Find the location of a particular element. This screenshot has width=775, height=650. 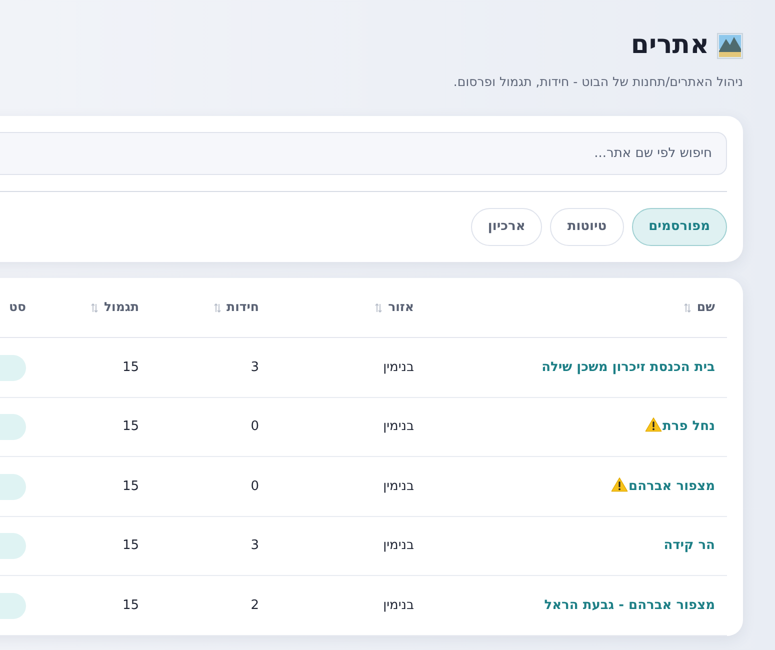

page-subtitle: ניהול האתרים/תחנות של הבוט - חידות, תגמול ופרסום. is located at coordinates (597, 82).